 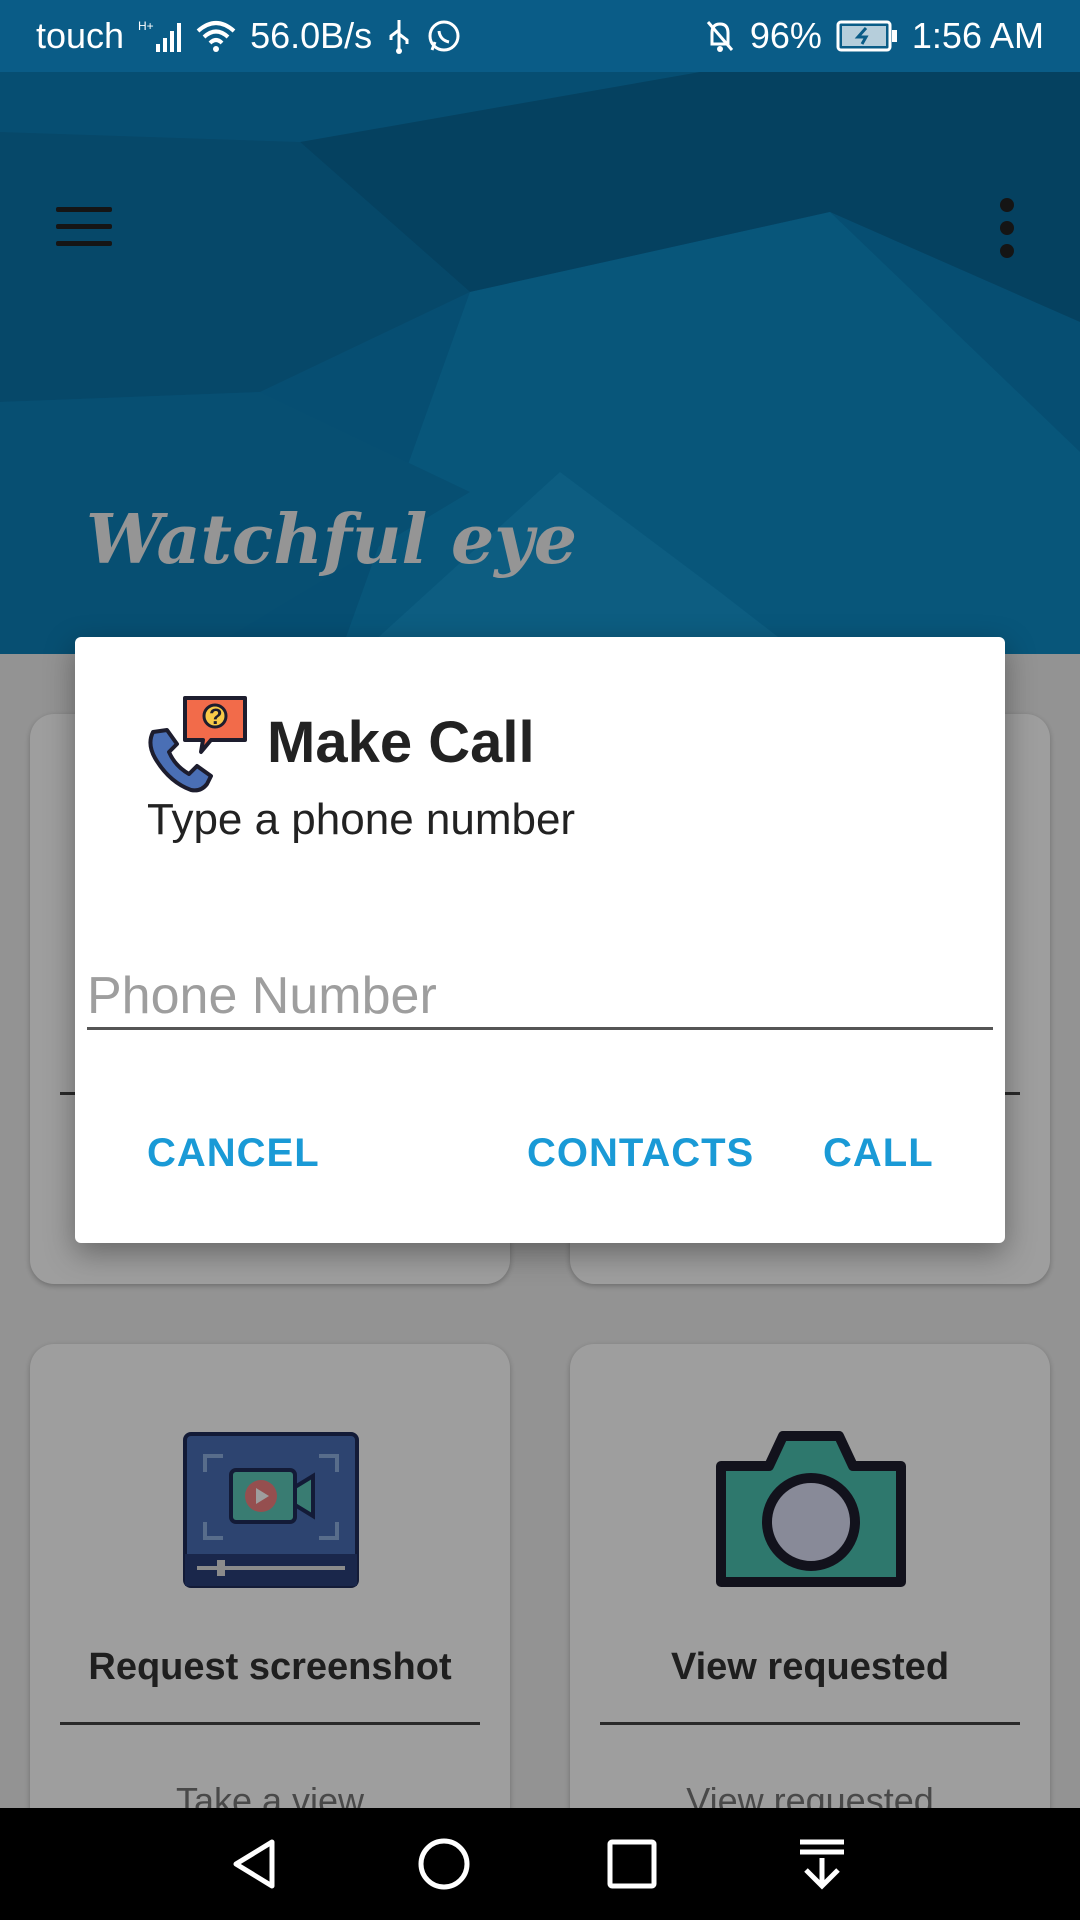 What do you see at coordinates (822, 1864) in the screenshot?
I see `notification-shade-icon` at bounding box center [822, 1864].